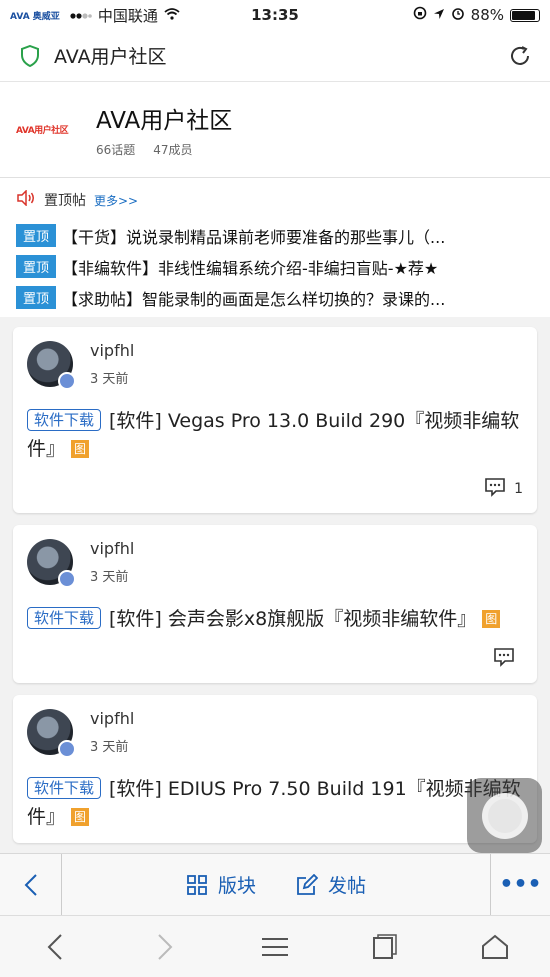  What do you see at coordinates (65, 201) in the screenshot?
I see `pinned-label: 置顶帖` at bounding box center [65, 201].